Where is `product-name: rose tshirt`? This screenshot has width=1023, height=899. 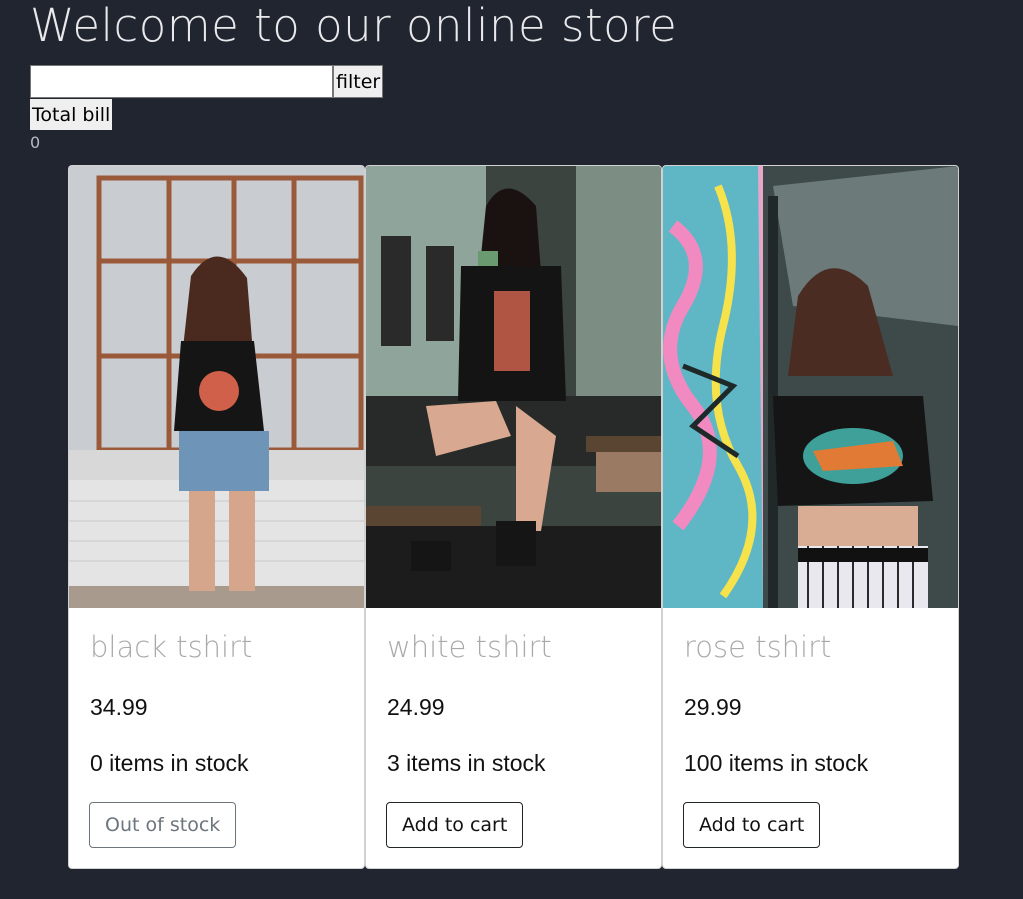 product-name: rose tshirt is located at coordinates (758, 647).